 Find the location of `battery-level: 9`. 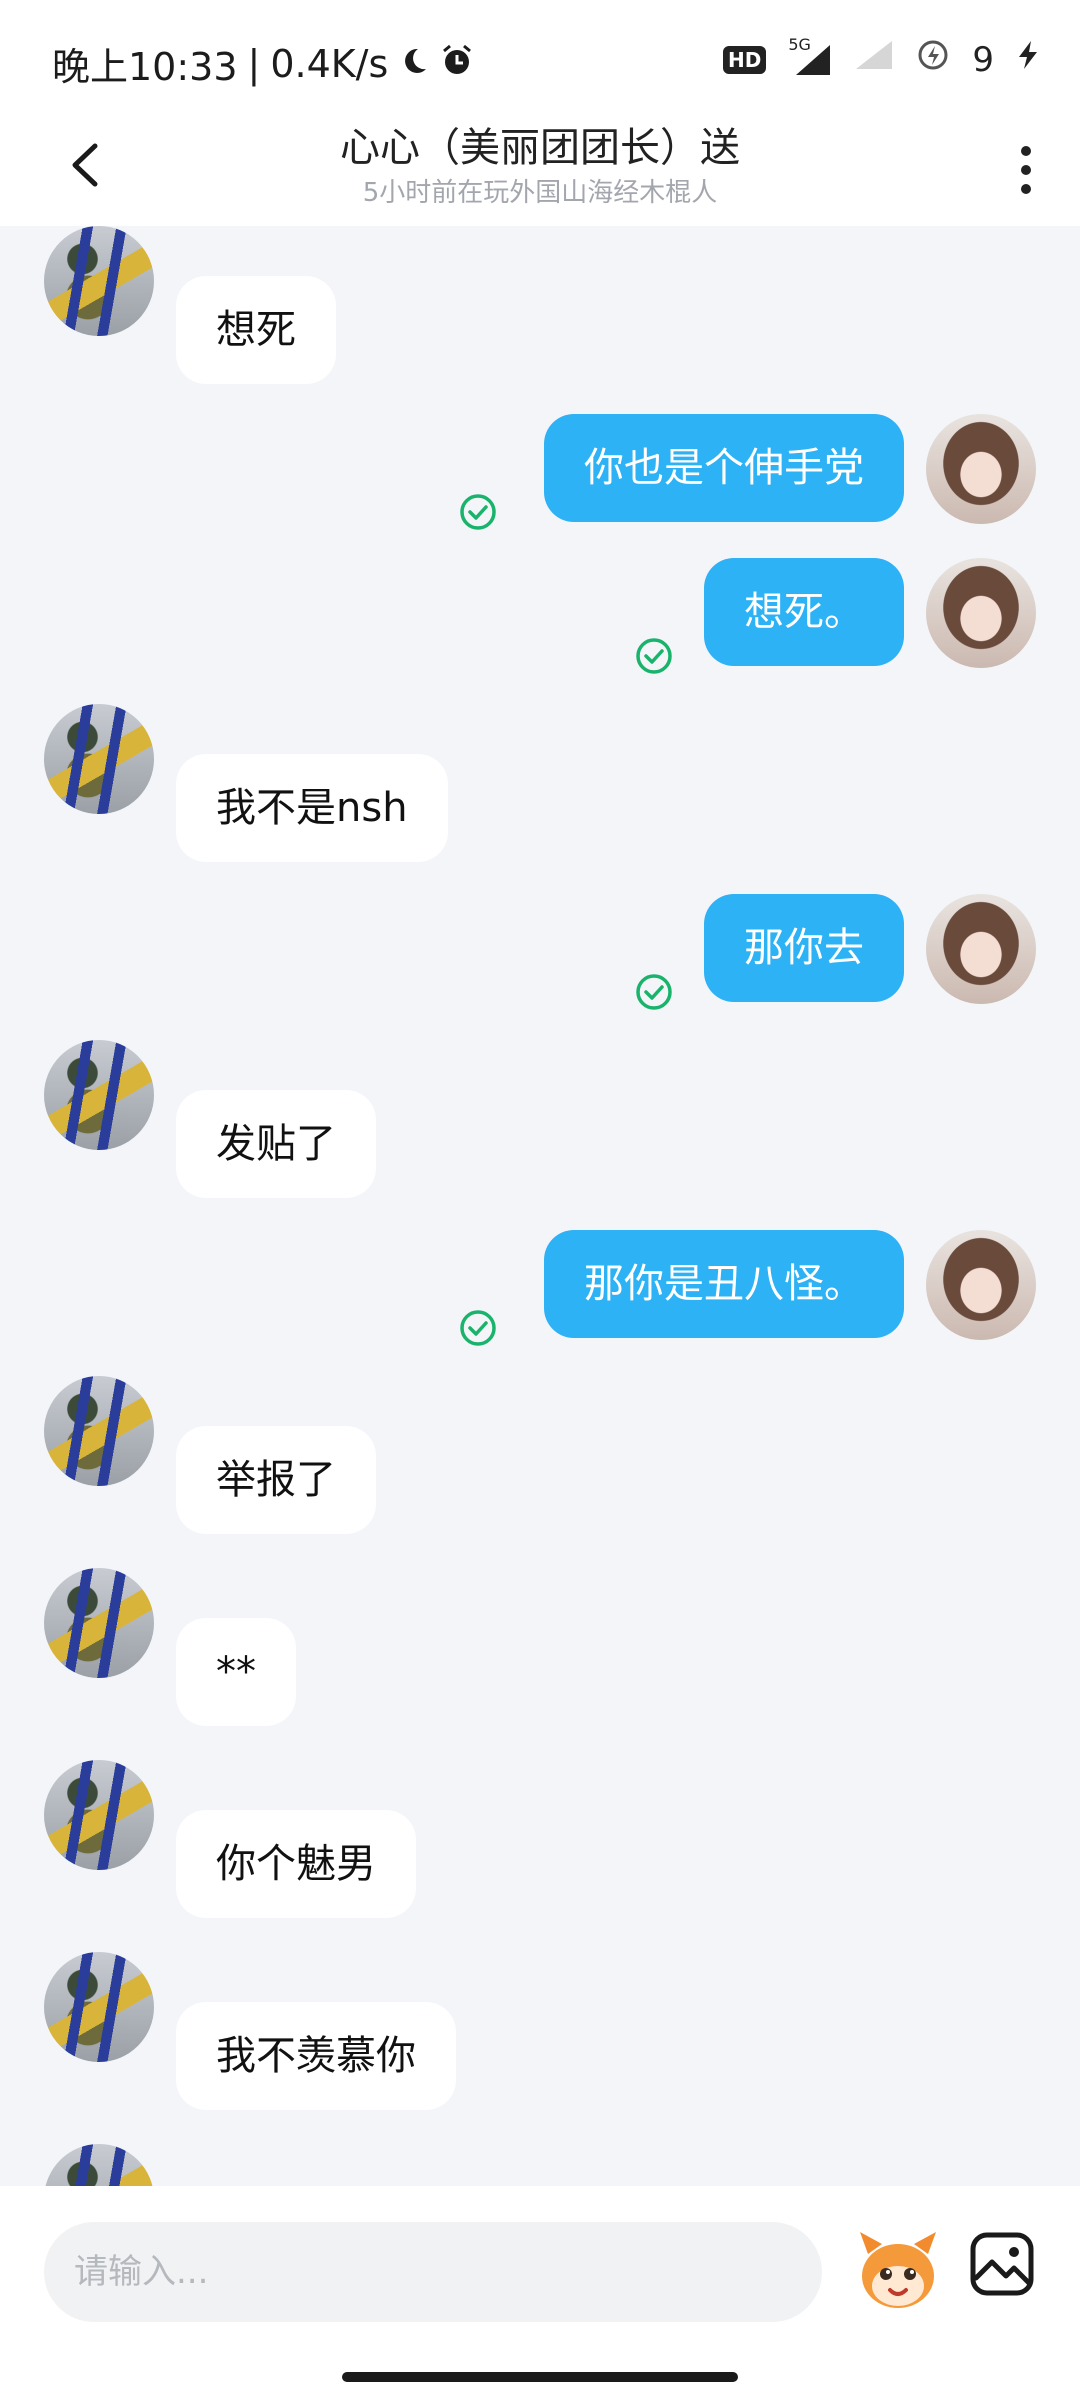

battery-level: 9 is located at coordinates (983, 59).